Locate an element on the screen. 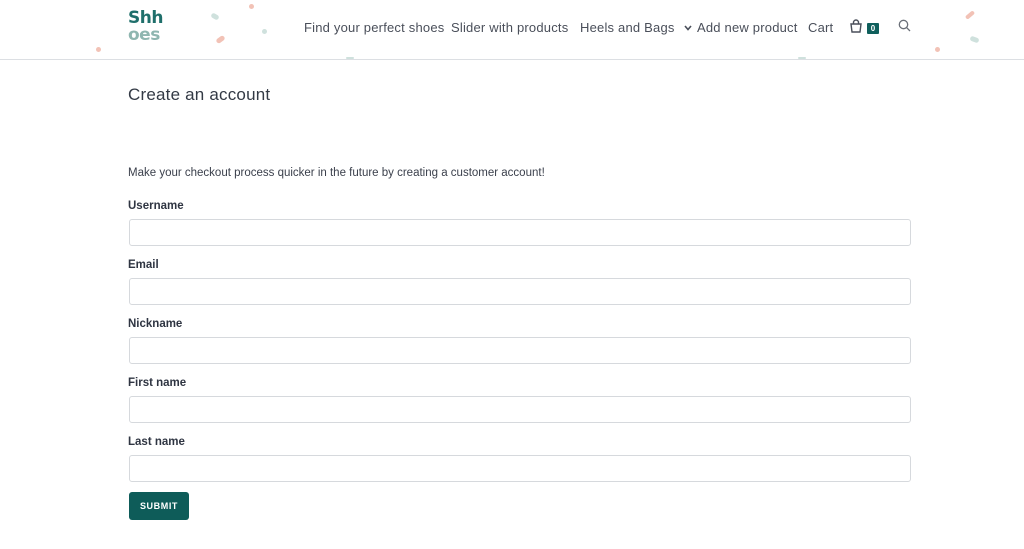 The width and height of the screenshot is (1024, 549). nav-item-add-product: Add new product is located at coordinates (747, 27).